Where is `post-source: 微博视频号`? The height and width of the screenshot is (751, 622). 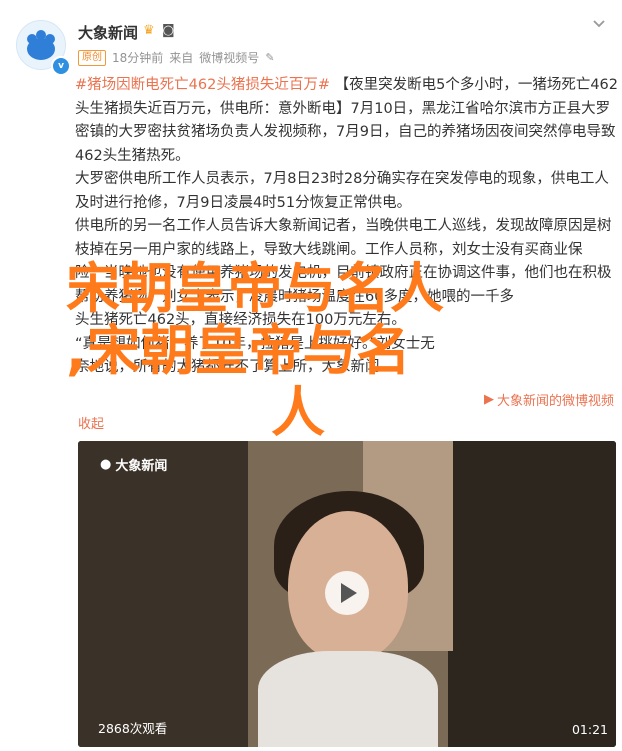 post-source: 微博视频号 is located at coordinates (229, 57).